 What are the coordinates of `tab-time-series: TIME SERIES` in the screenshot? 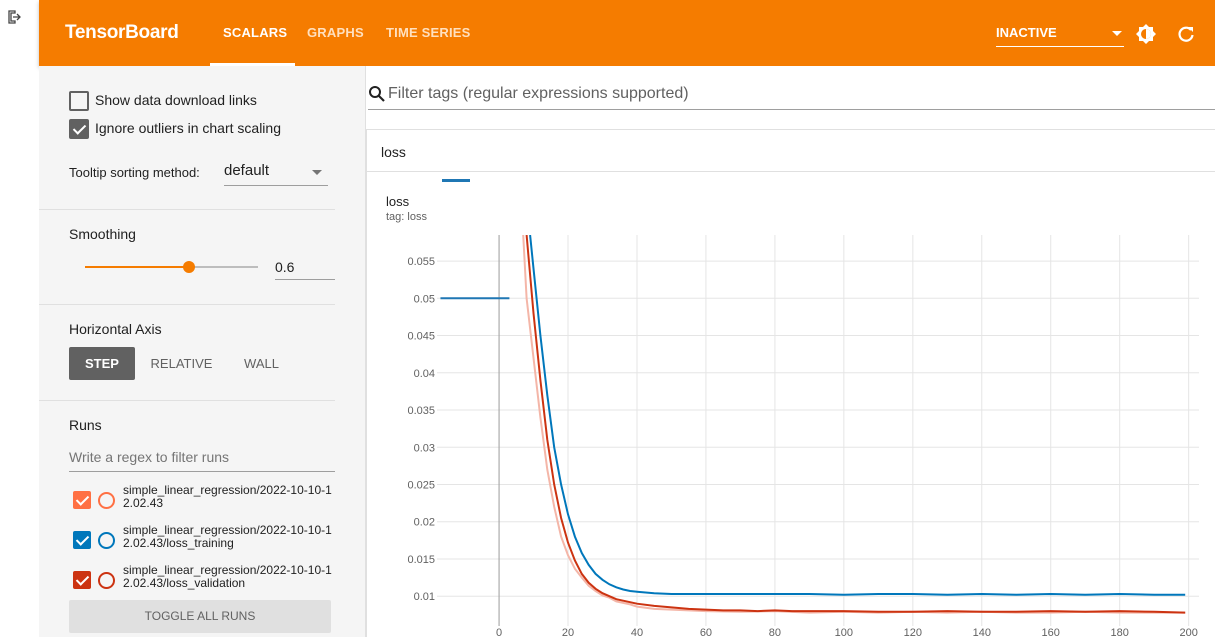 It's located at (428, 32).